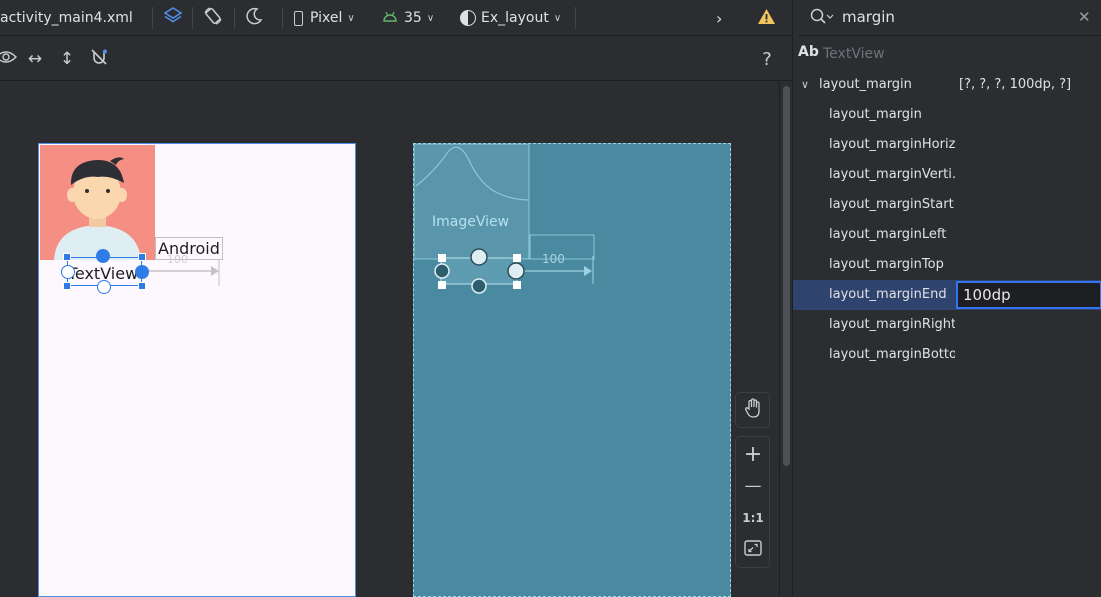  What do you see at coordinates (471, 222) in the screenshot?
I see `imageview-label: ImageView` at bounding box center [471, 222].